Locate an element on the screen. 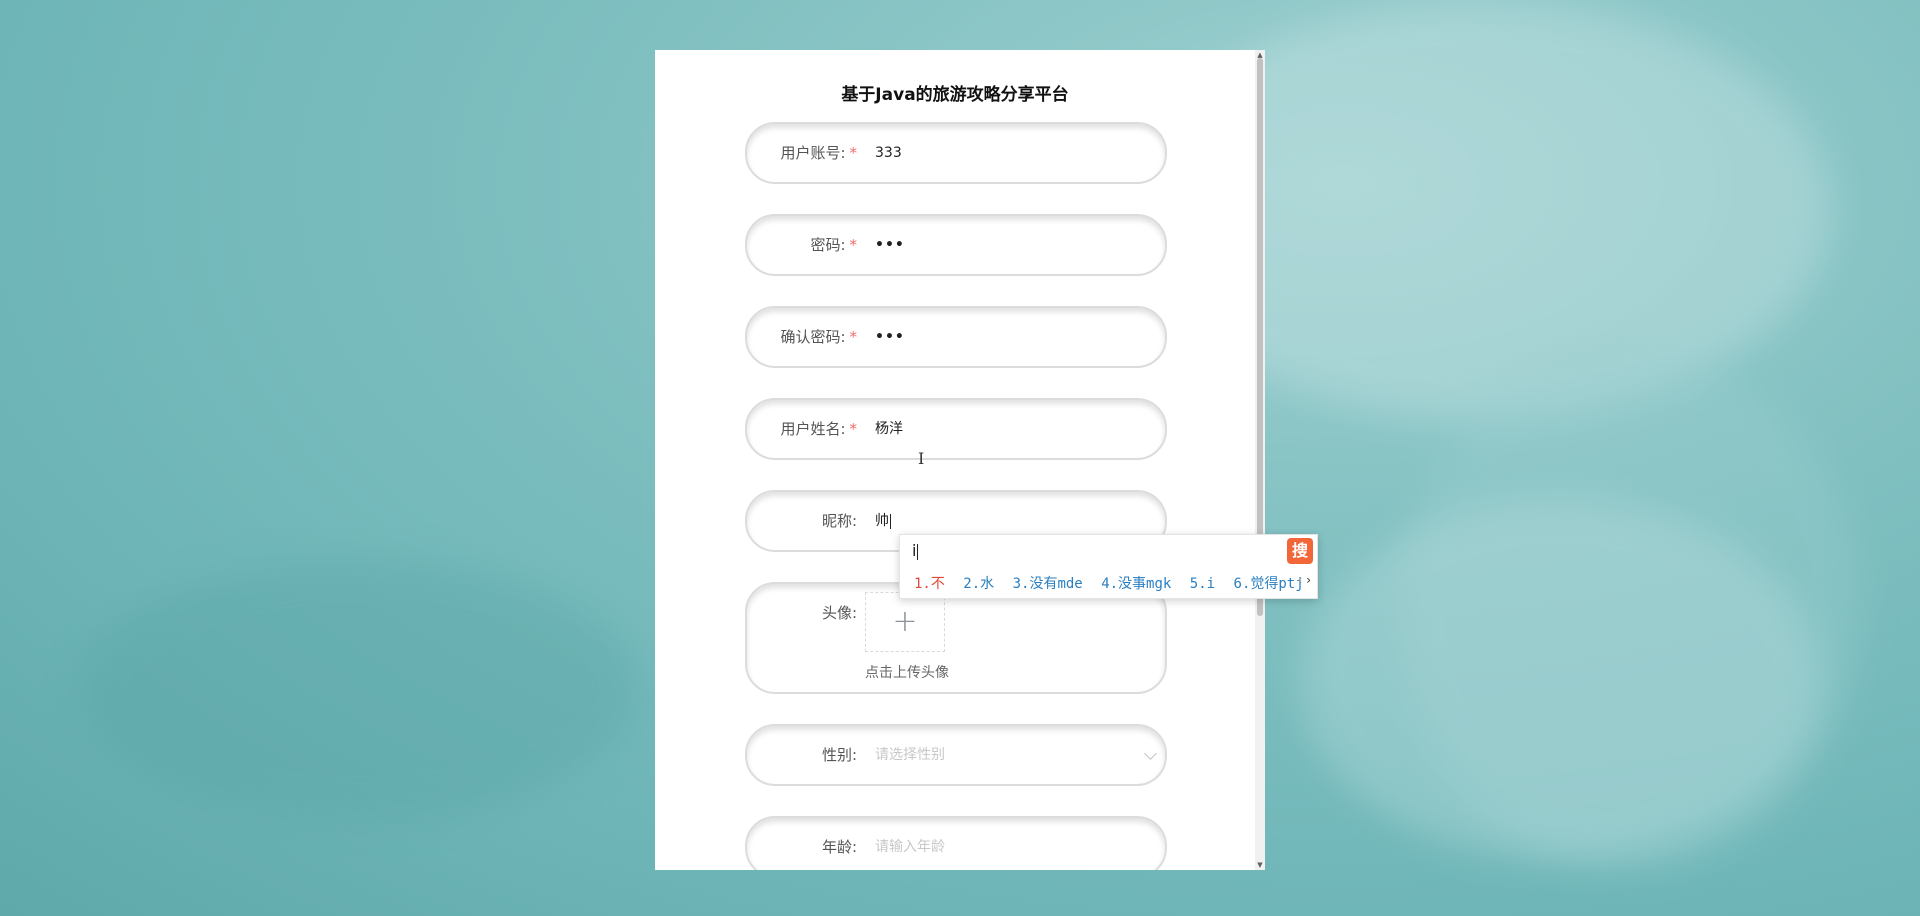  avatar-label: 头像: is located at coordinates (839, 613).